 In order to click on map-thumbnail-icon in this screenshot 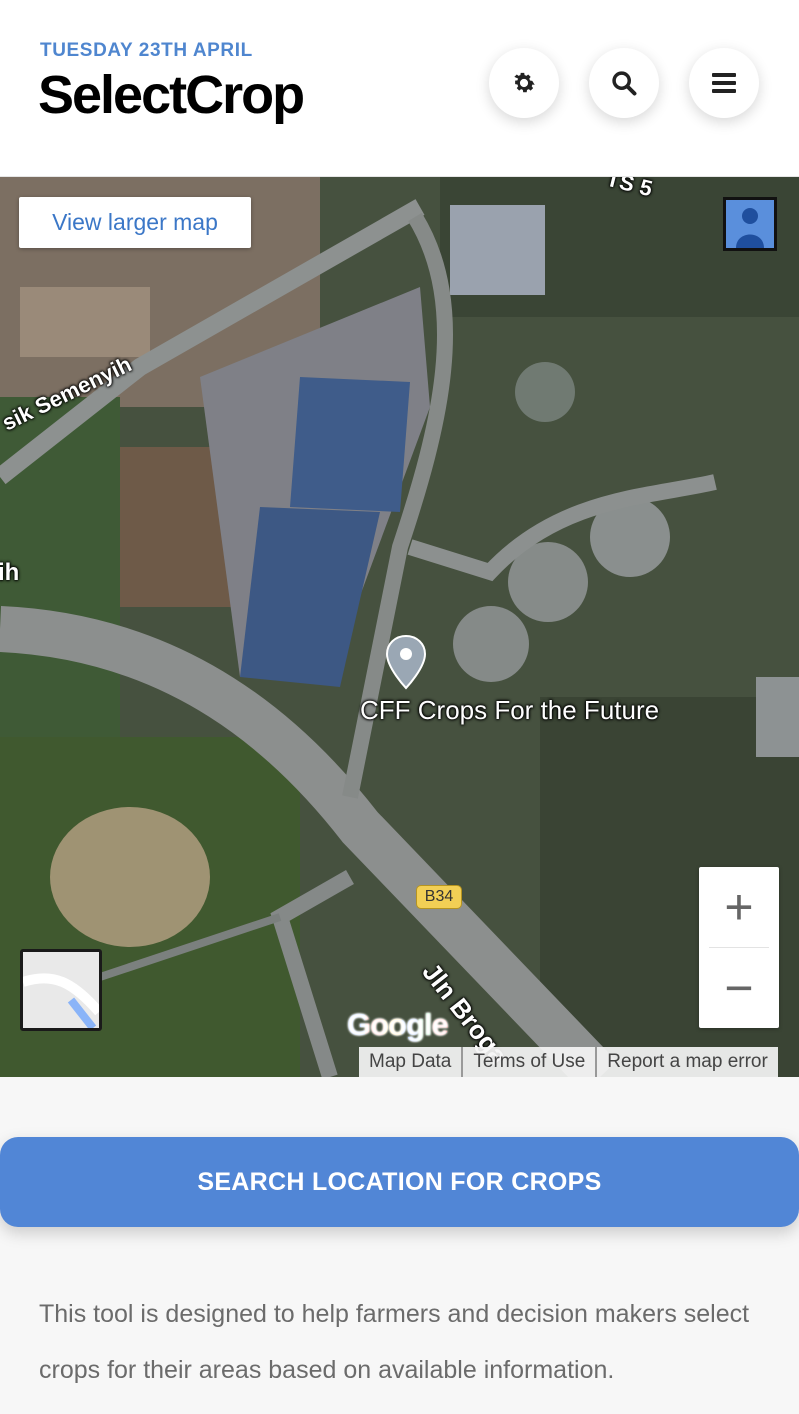, I will do `click(61, 990)`.